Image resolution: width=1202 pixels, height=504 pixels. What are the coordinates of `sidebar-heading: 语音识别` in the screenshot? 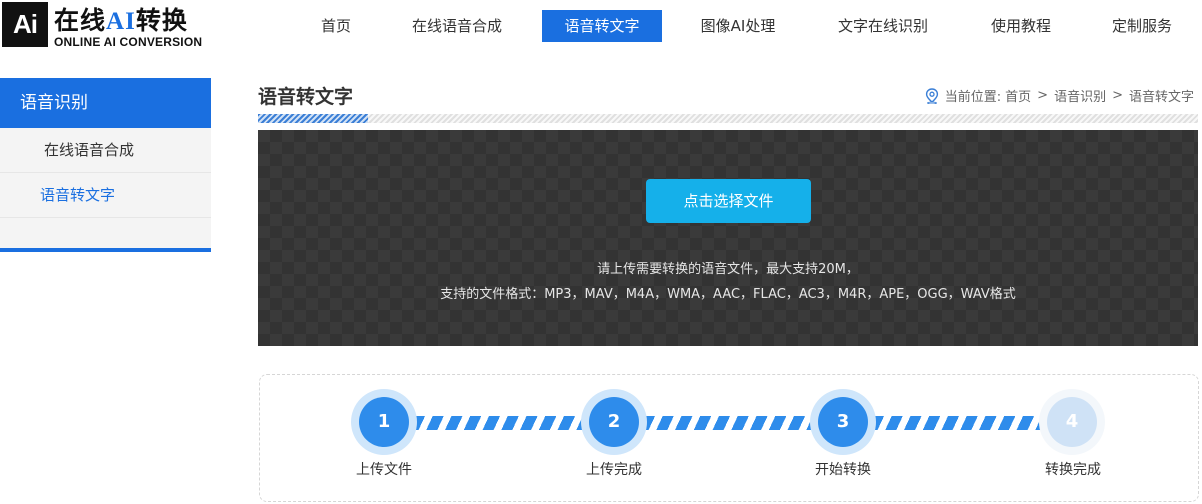 It's located at (105, 103).